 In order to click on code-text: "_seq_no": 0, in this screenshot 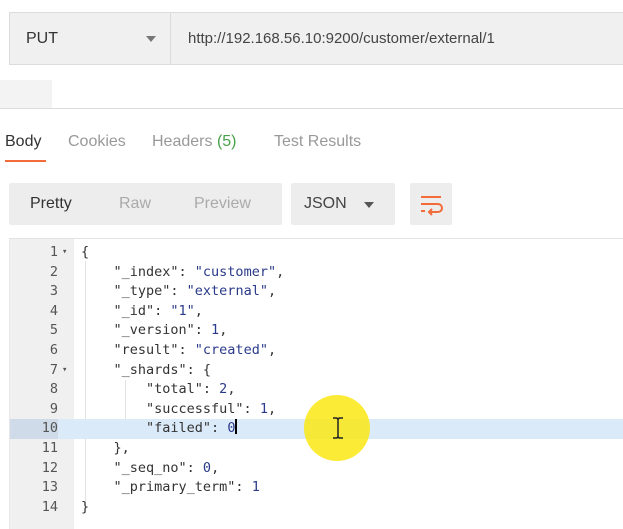, I will do `click(150, 469)`.